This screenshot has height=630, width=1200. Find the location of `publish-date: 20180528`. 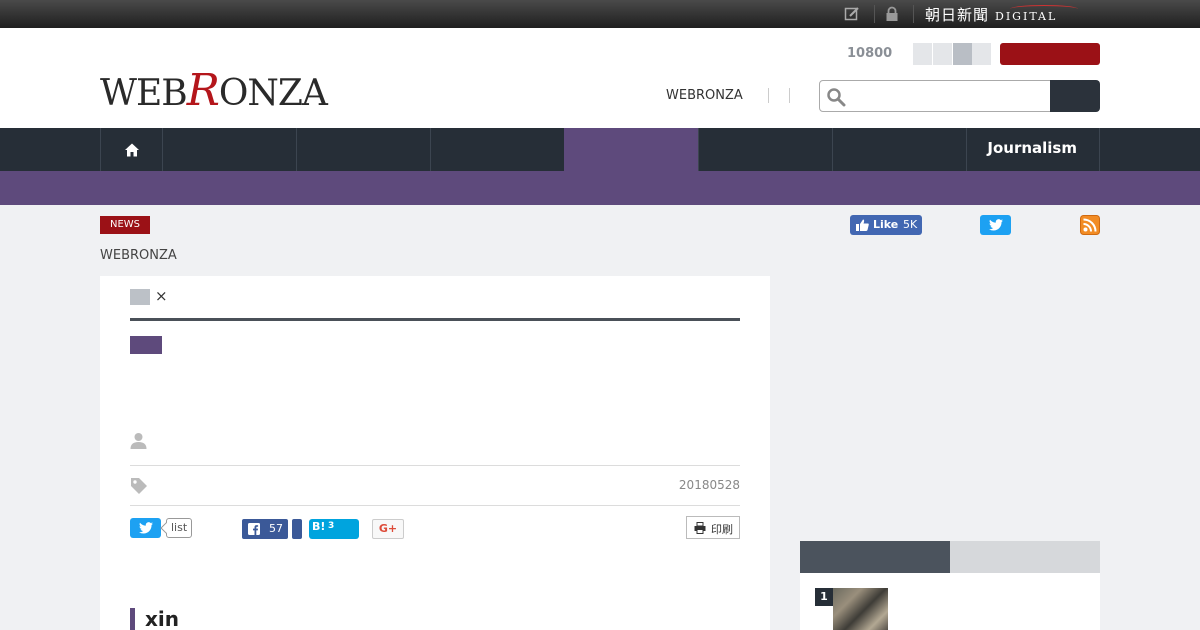

publish-date: 20180528 is located at coordinates (709, 485).